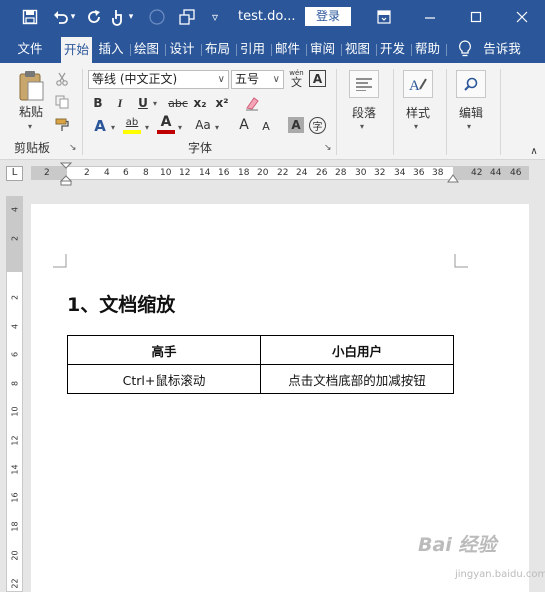 Image resolution: width=545 pixels, height=592 pixels. What do you see at coordinates (496, 173) in the screenshot?
I see `ruler-number: 44` at bounding box center [496, 173].